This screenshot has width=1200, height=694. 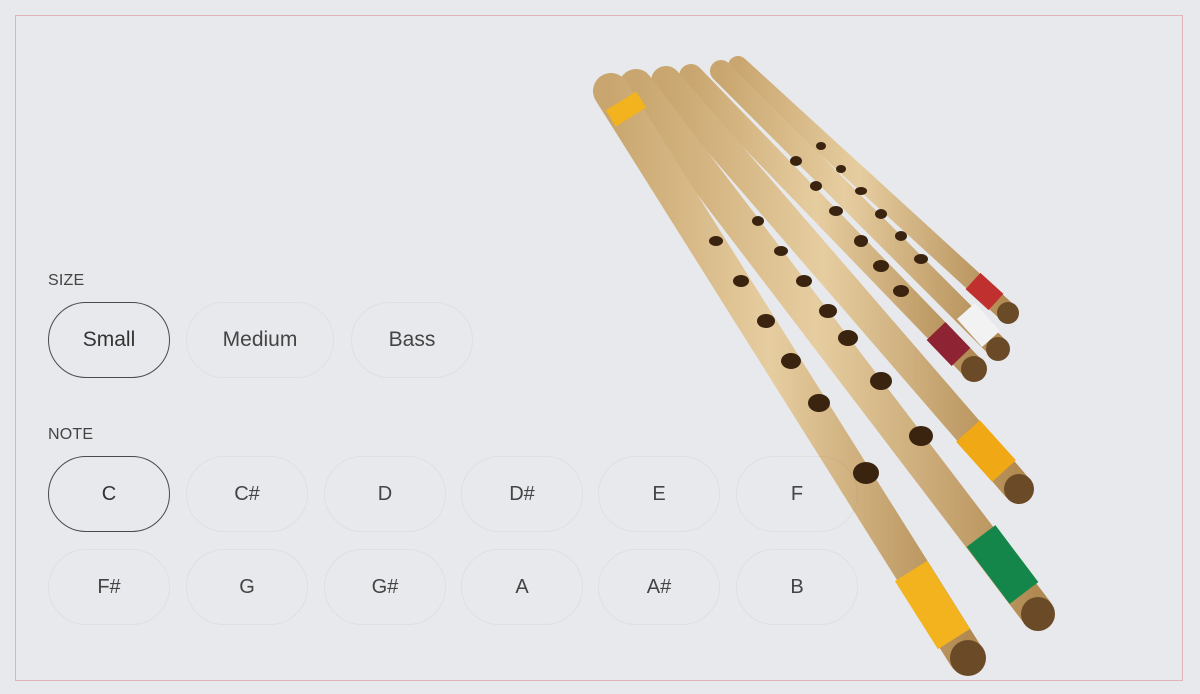 I want to click on note-option-g: G, so click(x=247, y=587).